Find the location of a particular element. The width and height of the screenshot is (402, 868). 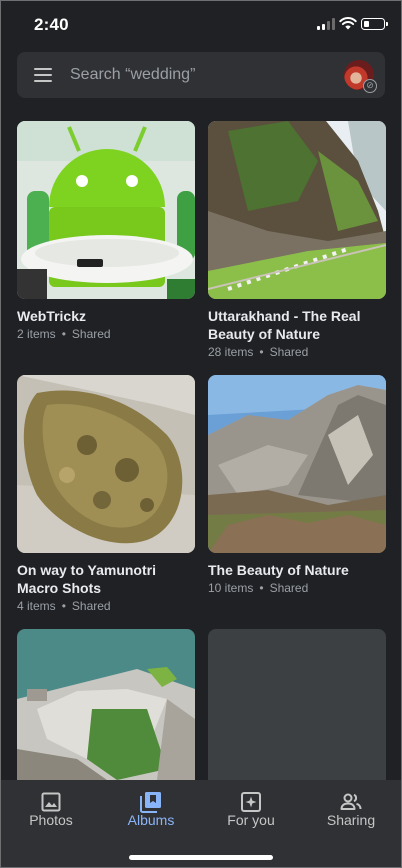

album-card: WebTrickz 2 items • Shared is located at coordinates (106, 231).